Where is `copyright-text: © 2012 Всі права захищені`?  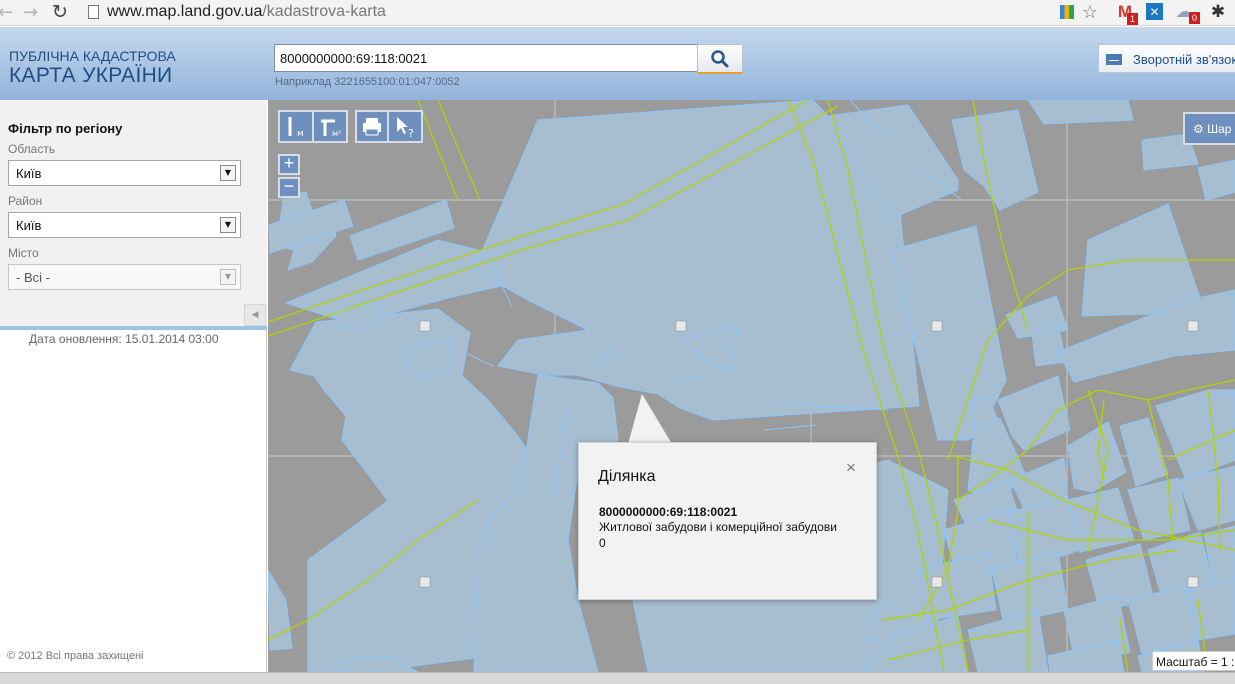 copyright-text: © 2012 Всі права захищені is located at coordinates (75, 656).